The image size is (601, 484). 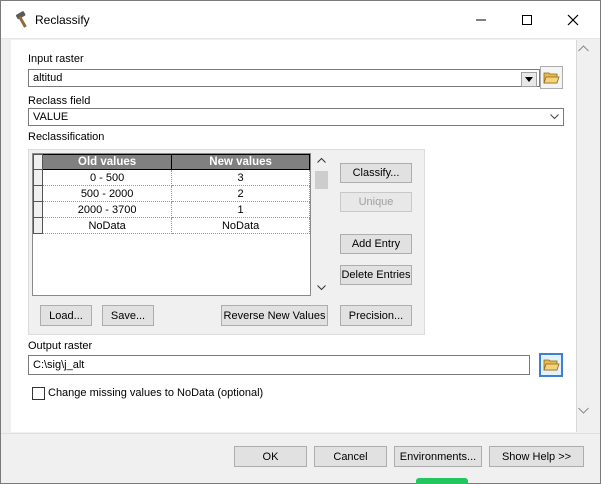 I want to click on reclass-field-label: Reclass field, so click(x=59, y=101).